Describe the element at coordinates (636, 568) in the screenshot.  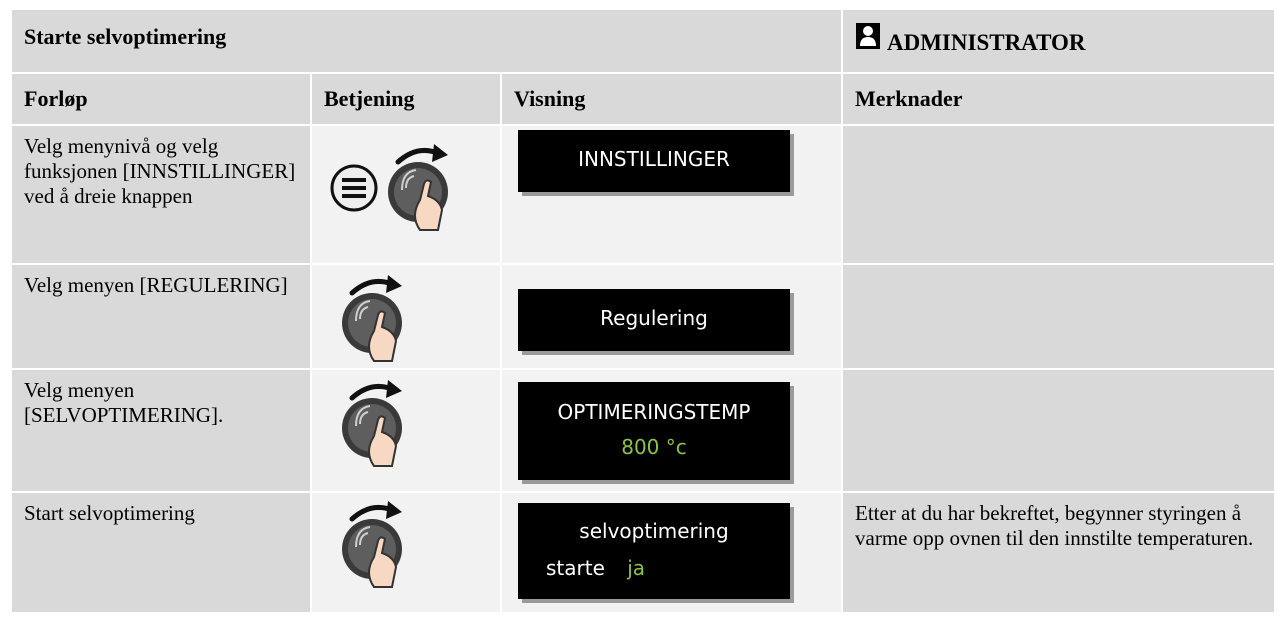
I see `display-value: ja` at that location.